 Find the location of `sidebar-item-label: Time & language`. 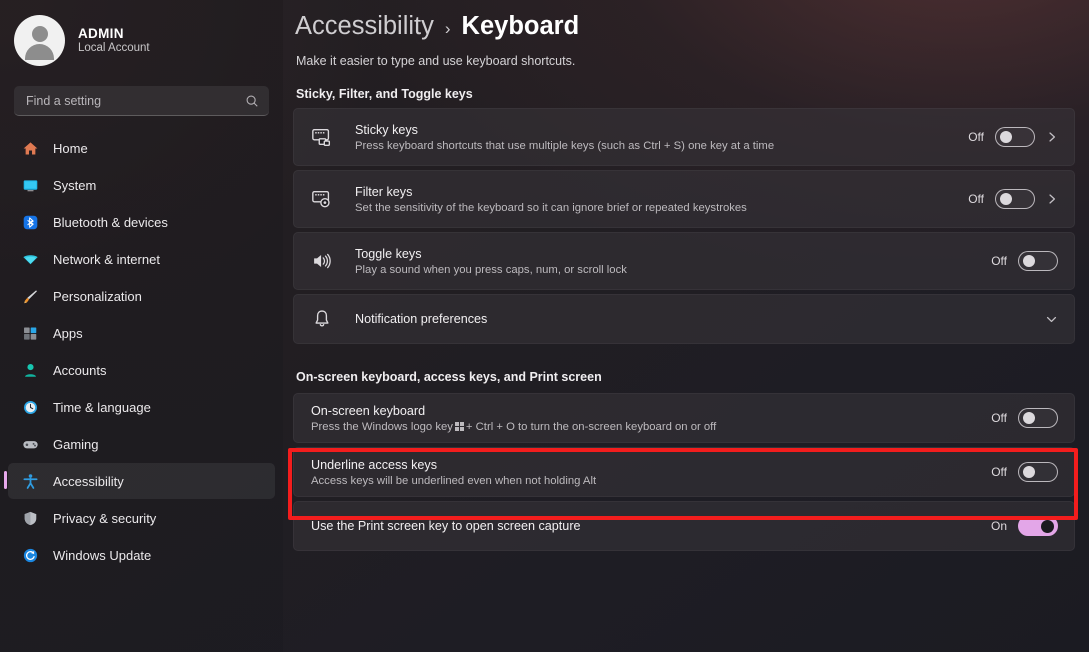

sidebar-item-label: Time & language is located at coordinates (102, 407).